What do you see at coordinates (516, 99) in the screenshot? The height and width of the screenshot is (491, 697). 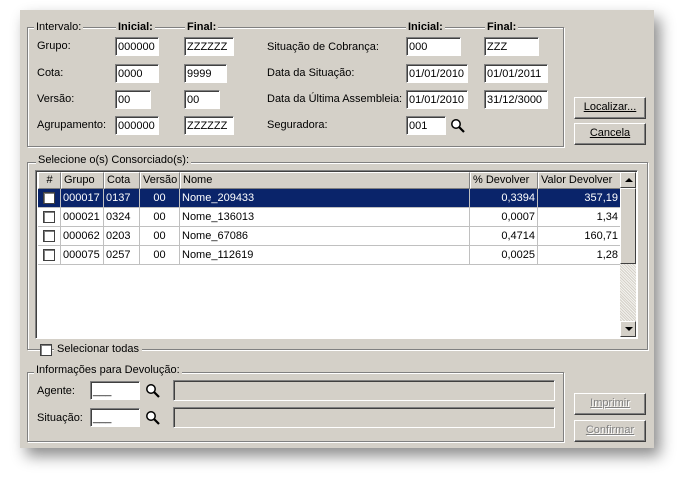 I see `data-assembleia-final-input: 31/12/3000` at bounding box center [516, 99].